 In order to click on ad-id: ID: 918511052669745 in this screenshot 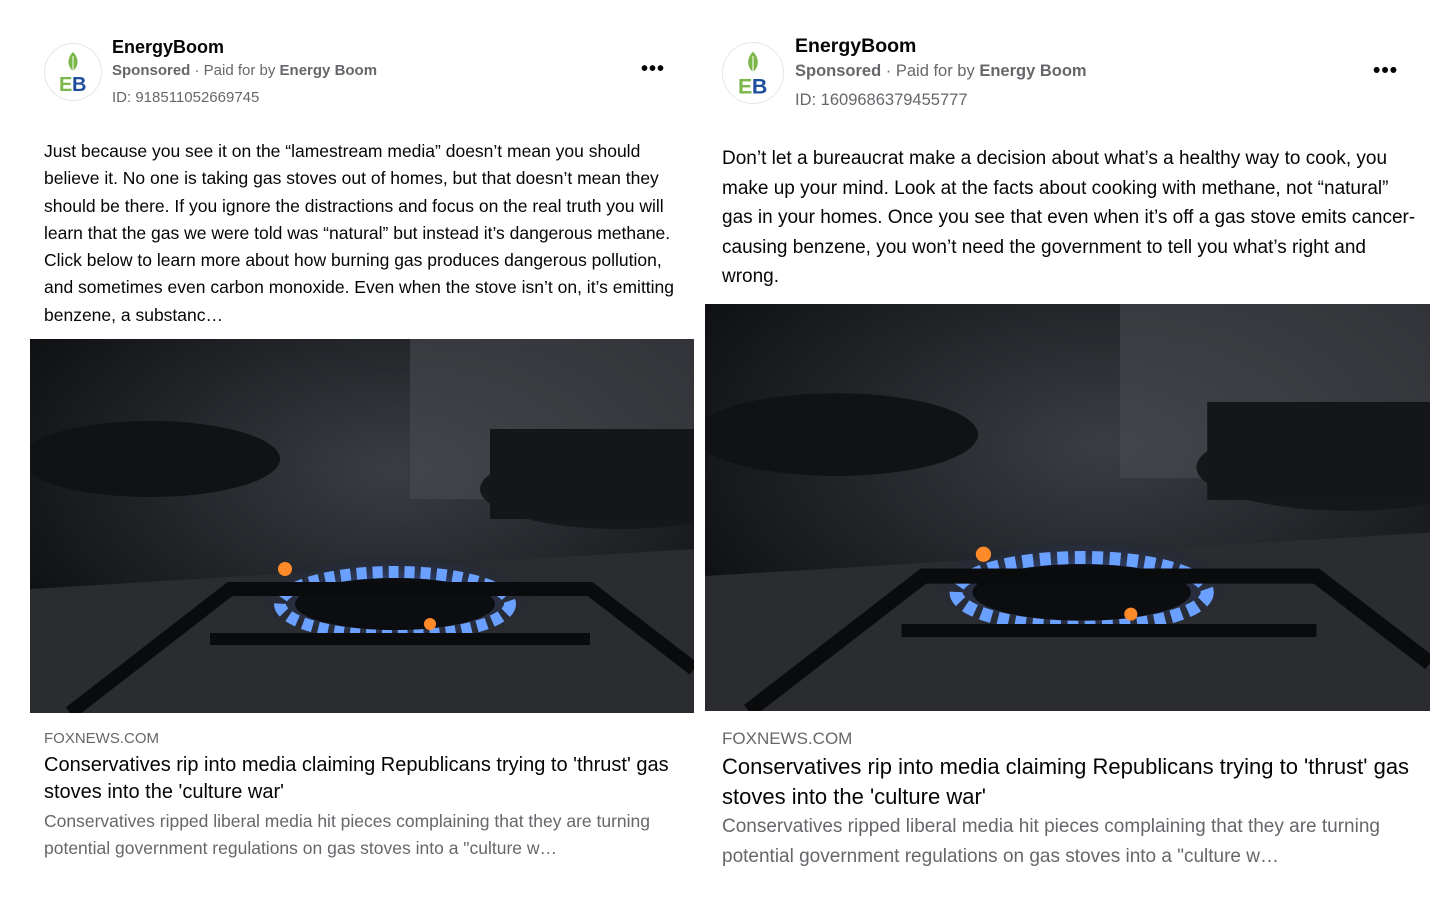, I will do `click(186, 97)`.